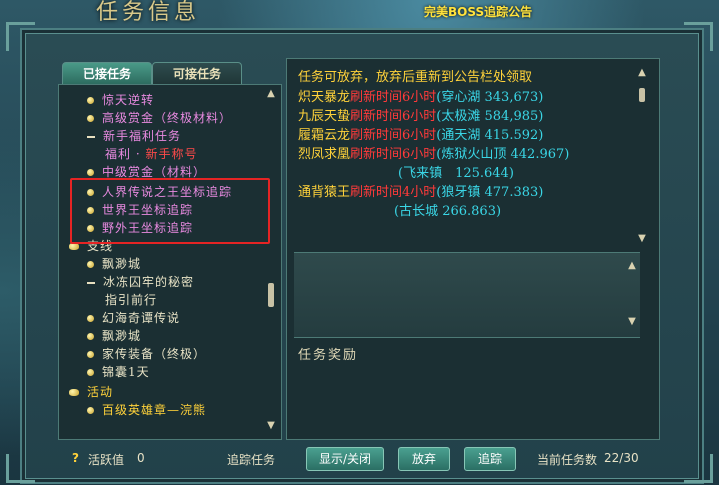 The width and height of the screenshot is (719, 485). Describe the element at coordinates (128, 100) in the screenshot. I see `quest-item-label: 惊天逆转` at that location.